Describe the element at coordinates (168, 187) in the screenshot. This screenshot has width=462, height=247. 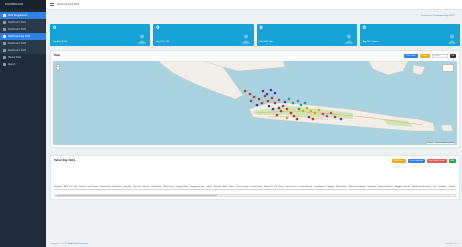
I see `table-column-header: Mulai Kerja` at that location.